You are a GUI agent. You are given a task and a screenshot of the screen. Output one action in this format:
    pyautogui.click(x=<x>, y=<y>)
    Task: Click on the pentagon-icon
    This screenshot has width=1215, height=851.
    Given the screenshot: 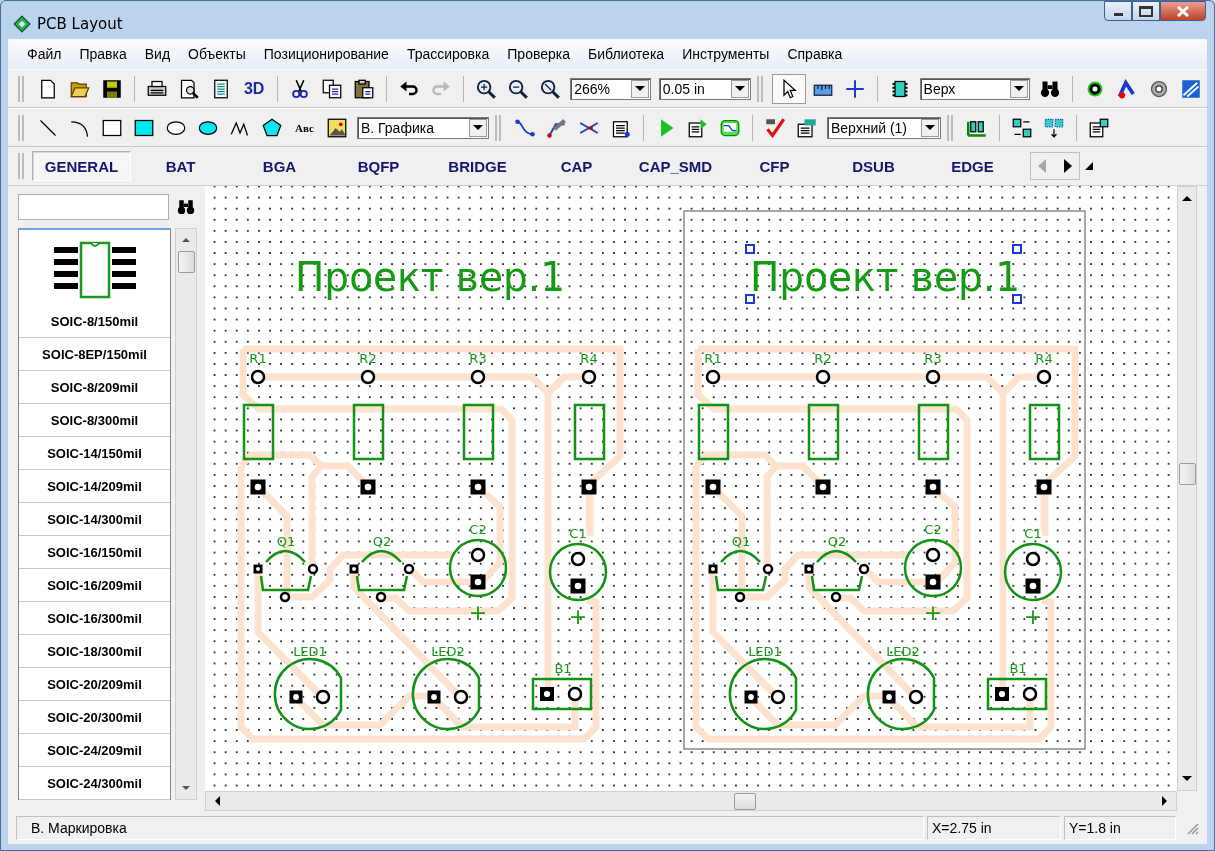 What is the action you would take?
    pyautogui.click(x=272, y=127)
    